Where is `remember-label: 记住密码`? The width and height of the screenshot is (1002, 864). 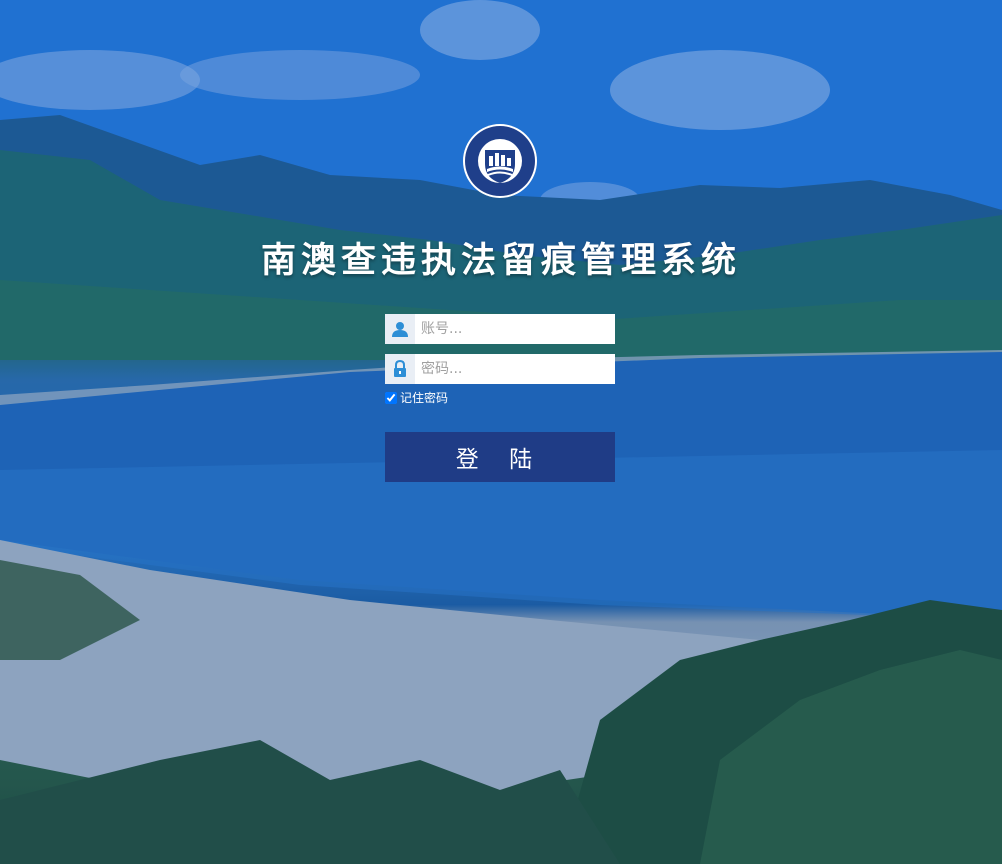
remember-label: 记住密码 is located at coordinates (424, 398).